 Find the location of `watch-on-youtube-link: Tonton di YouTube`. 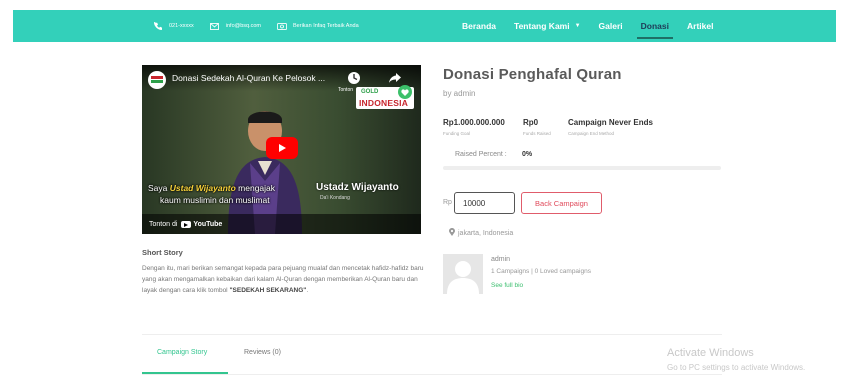

watch-on-youtube-link: Tonton di YouTube is located at coordinates (185, 224).